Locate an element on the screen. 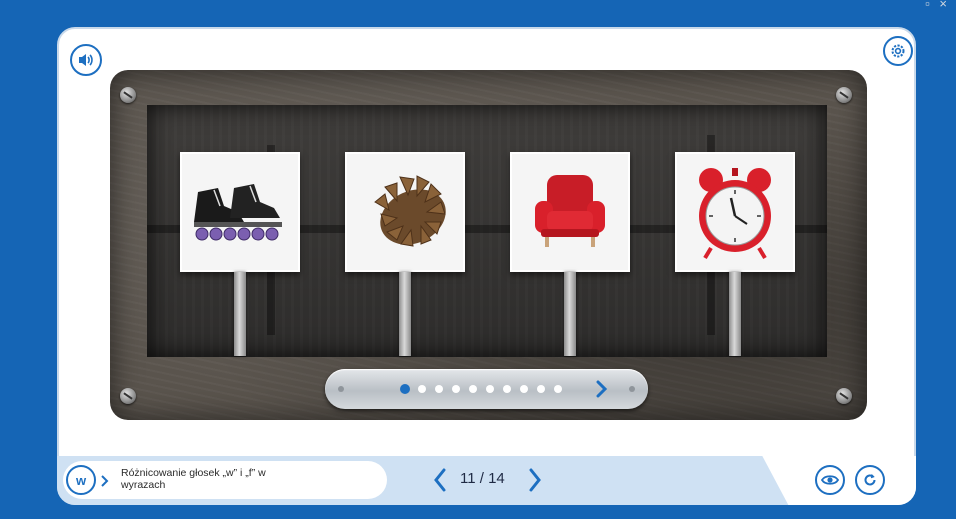  alarm-clock-icon is located at coordinates (735, 214).